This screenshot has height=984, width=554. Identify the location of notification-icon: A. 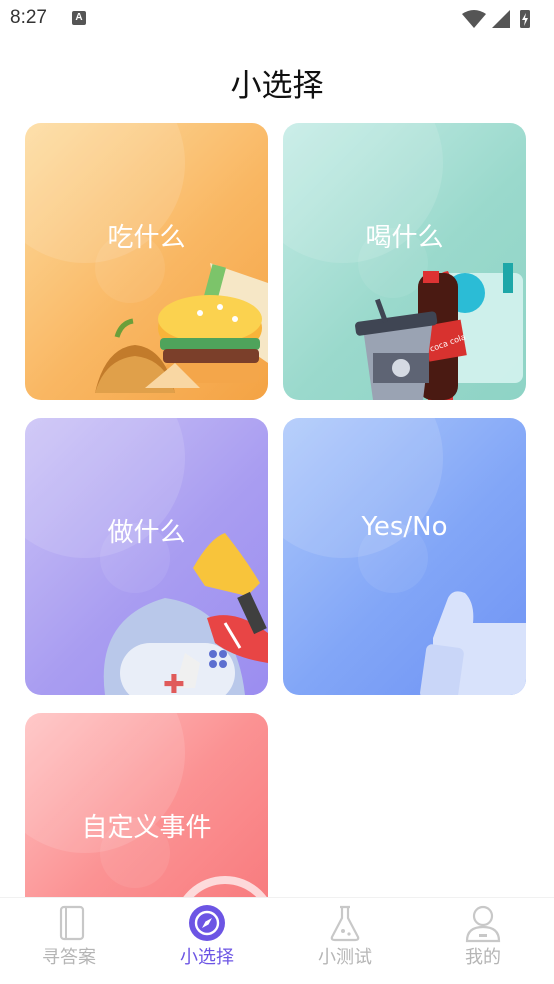
(79, 18).